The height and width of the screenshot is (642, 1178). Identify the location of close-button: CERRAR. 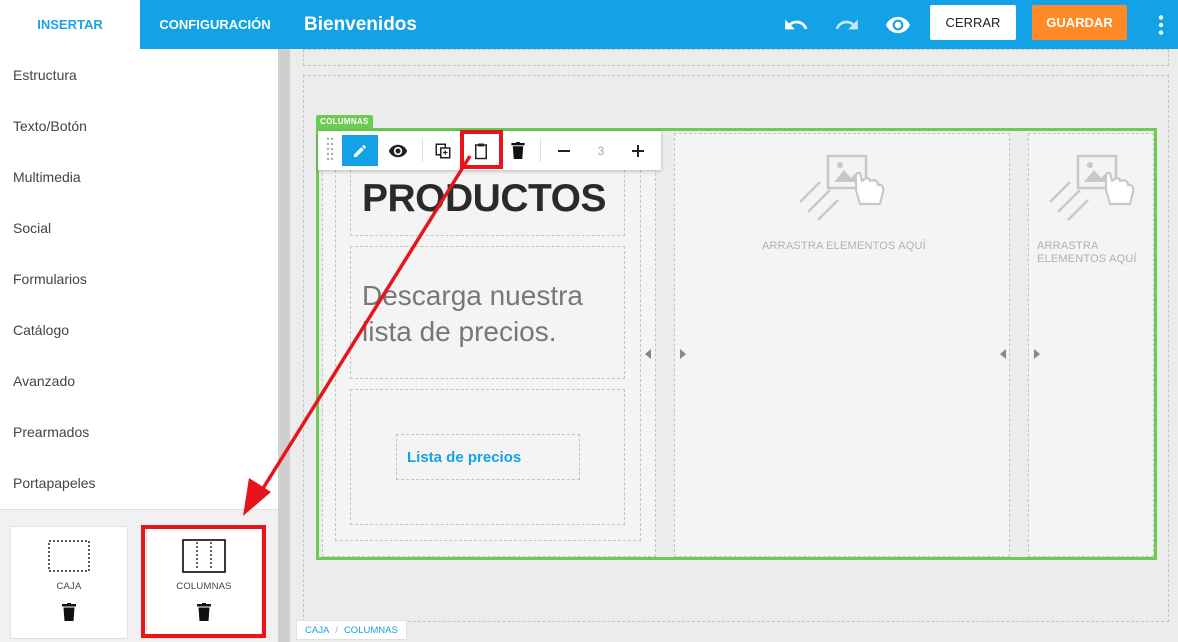
(973, 22).